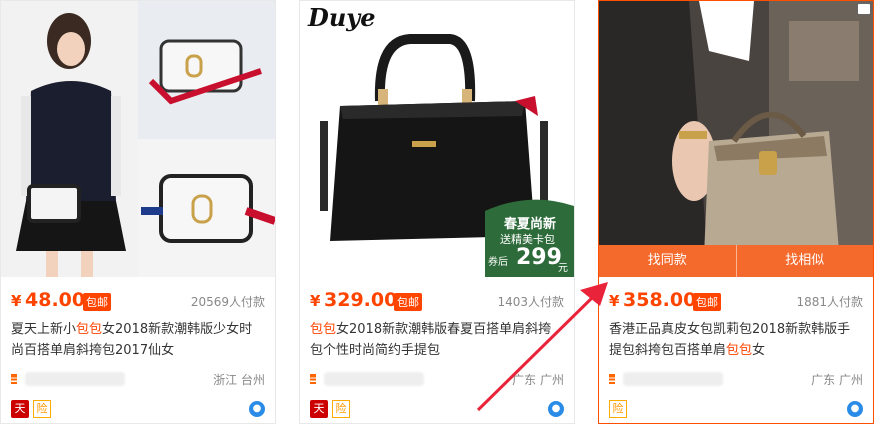 The width and height of the screenshot is (875, 424). What do you see at coordinates (539, 257) in the screenshot?
I see `promo-price: 299` at bounding box center [539, 257].